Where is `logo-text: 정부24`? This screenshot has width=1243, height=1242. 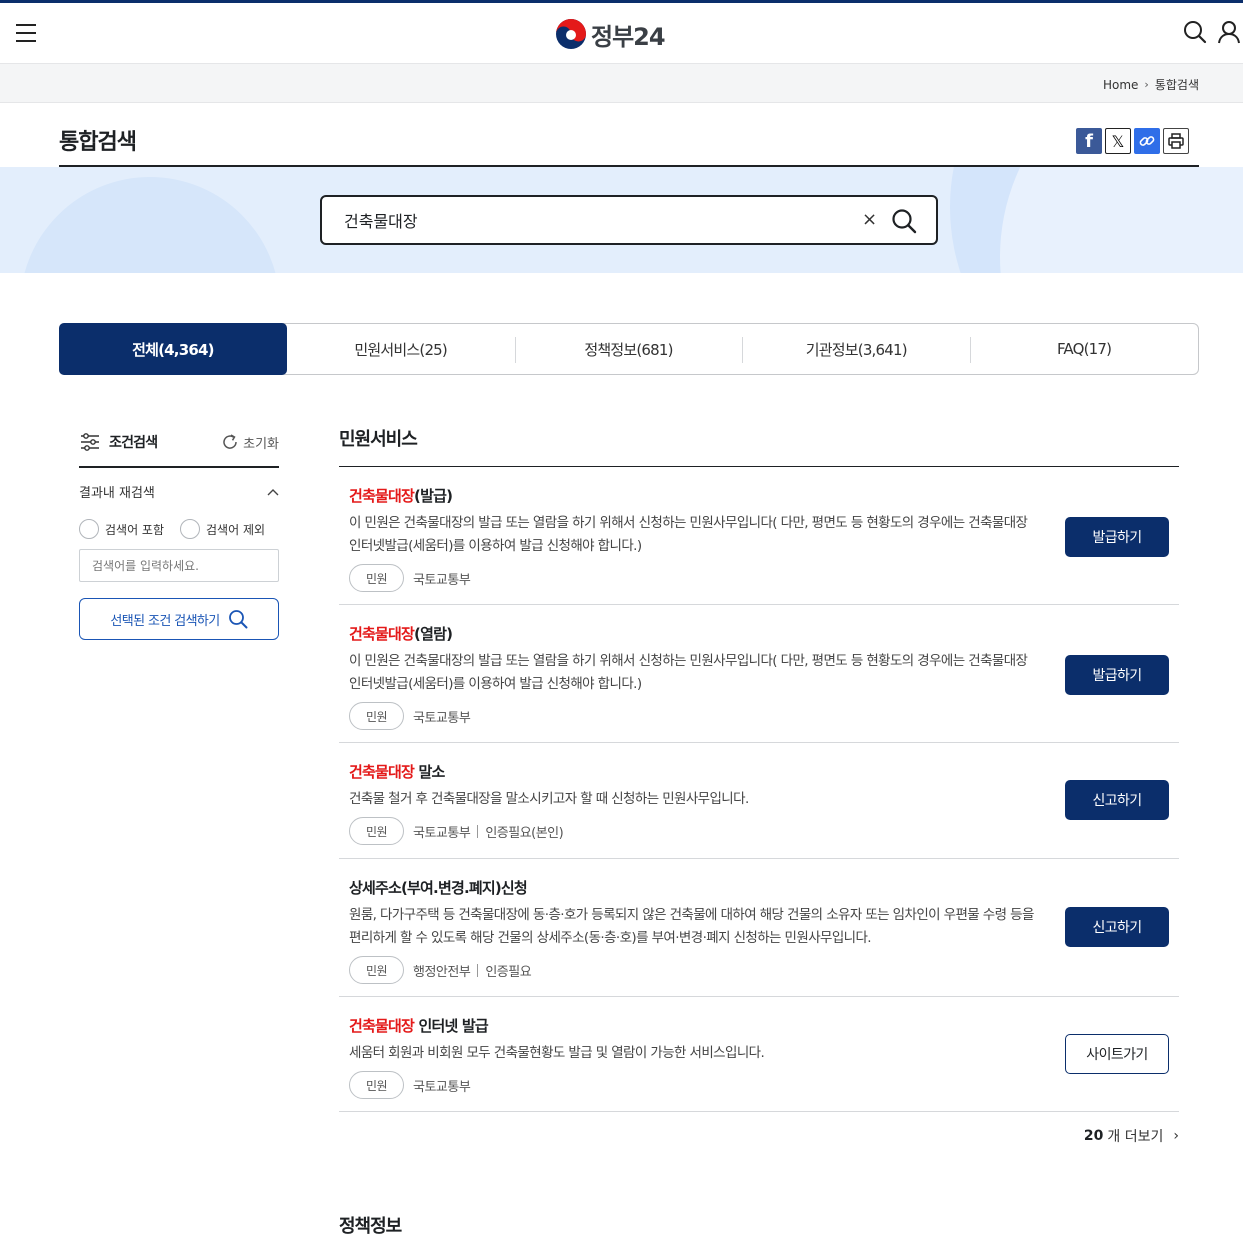 logo-text: 정부24 is located at coordinates (628, 36).